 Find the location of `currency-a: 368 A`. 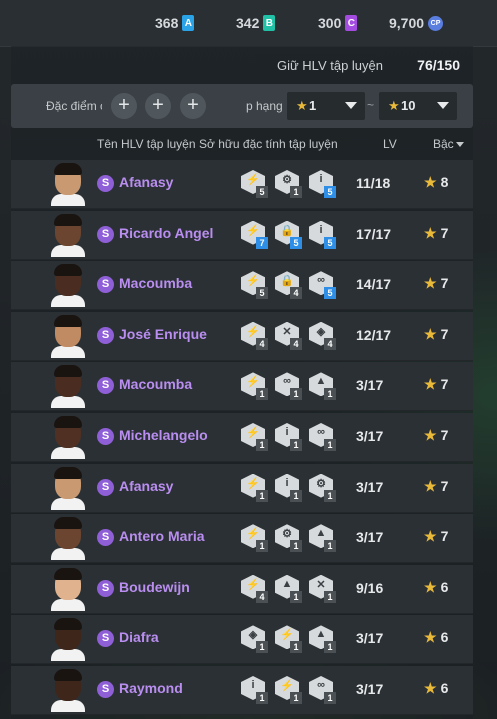

currency-a: 368 A is located at coordinates (175, 23).